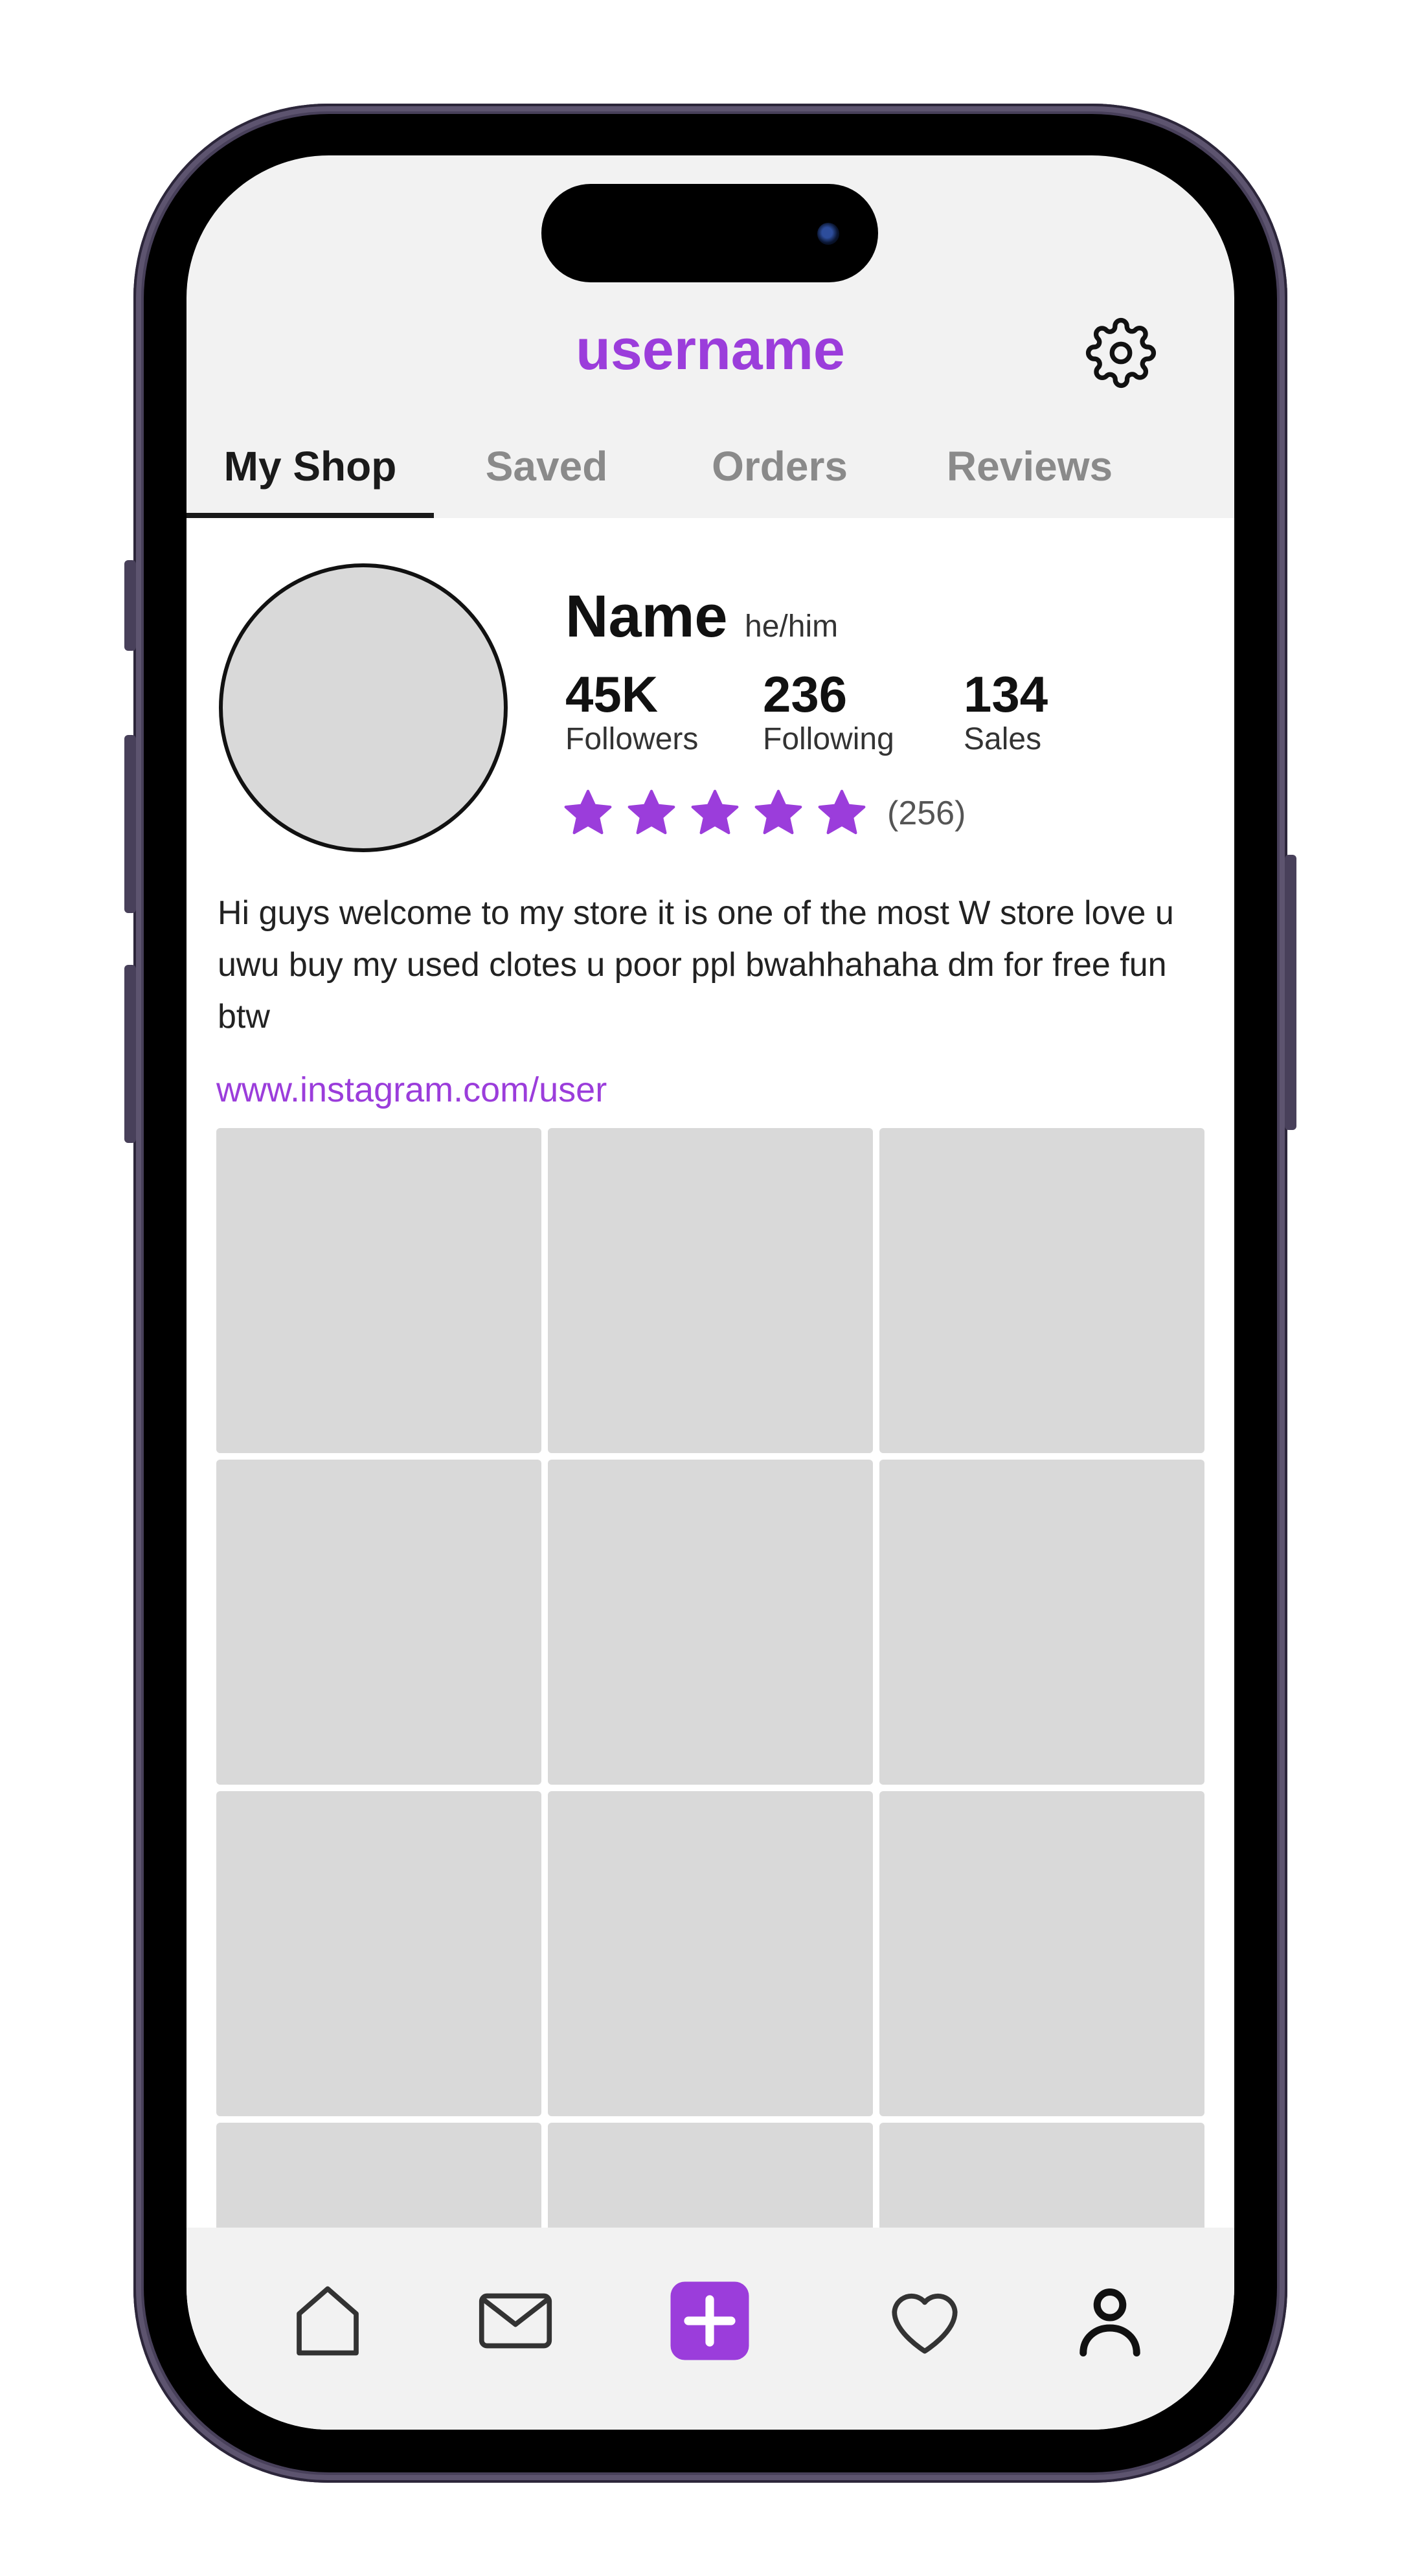 This screenshot has height=2576, width=1413. I want to click on profile-name-row: Name he/him, so click(701, 617).